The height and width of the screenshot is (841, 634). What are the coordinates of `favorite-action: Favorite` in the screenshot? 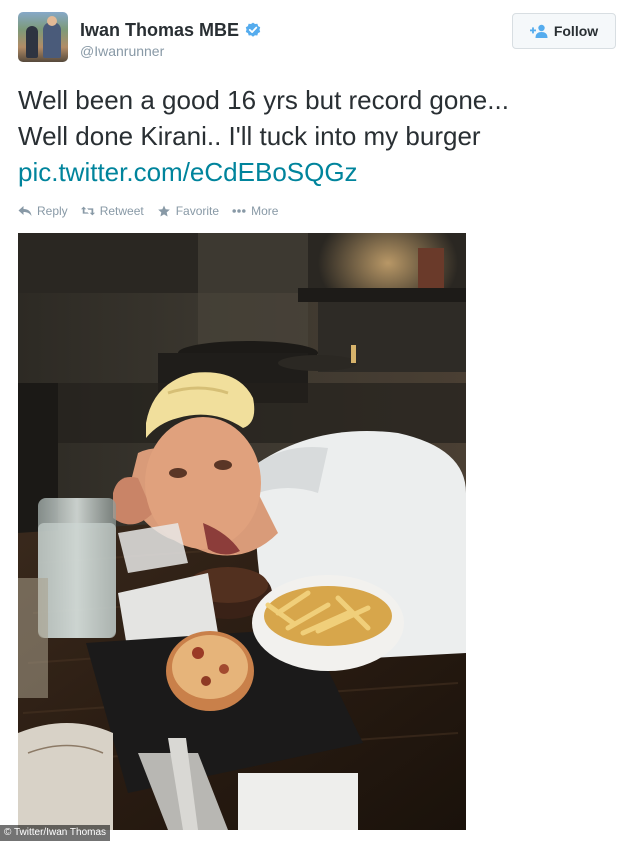 It's located at (188, 211).